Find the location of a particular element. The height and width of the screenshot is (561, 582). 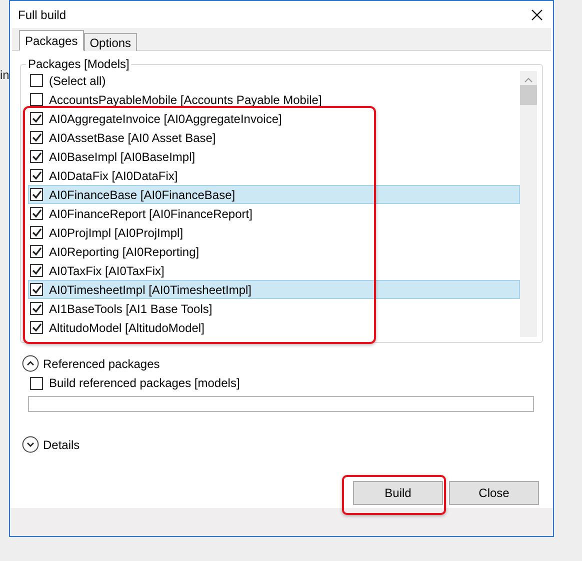

package-list-item: AI0BaseImpl [AI0BaseImpl] is located at coordinates (274, 156).